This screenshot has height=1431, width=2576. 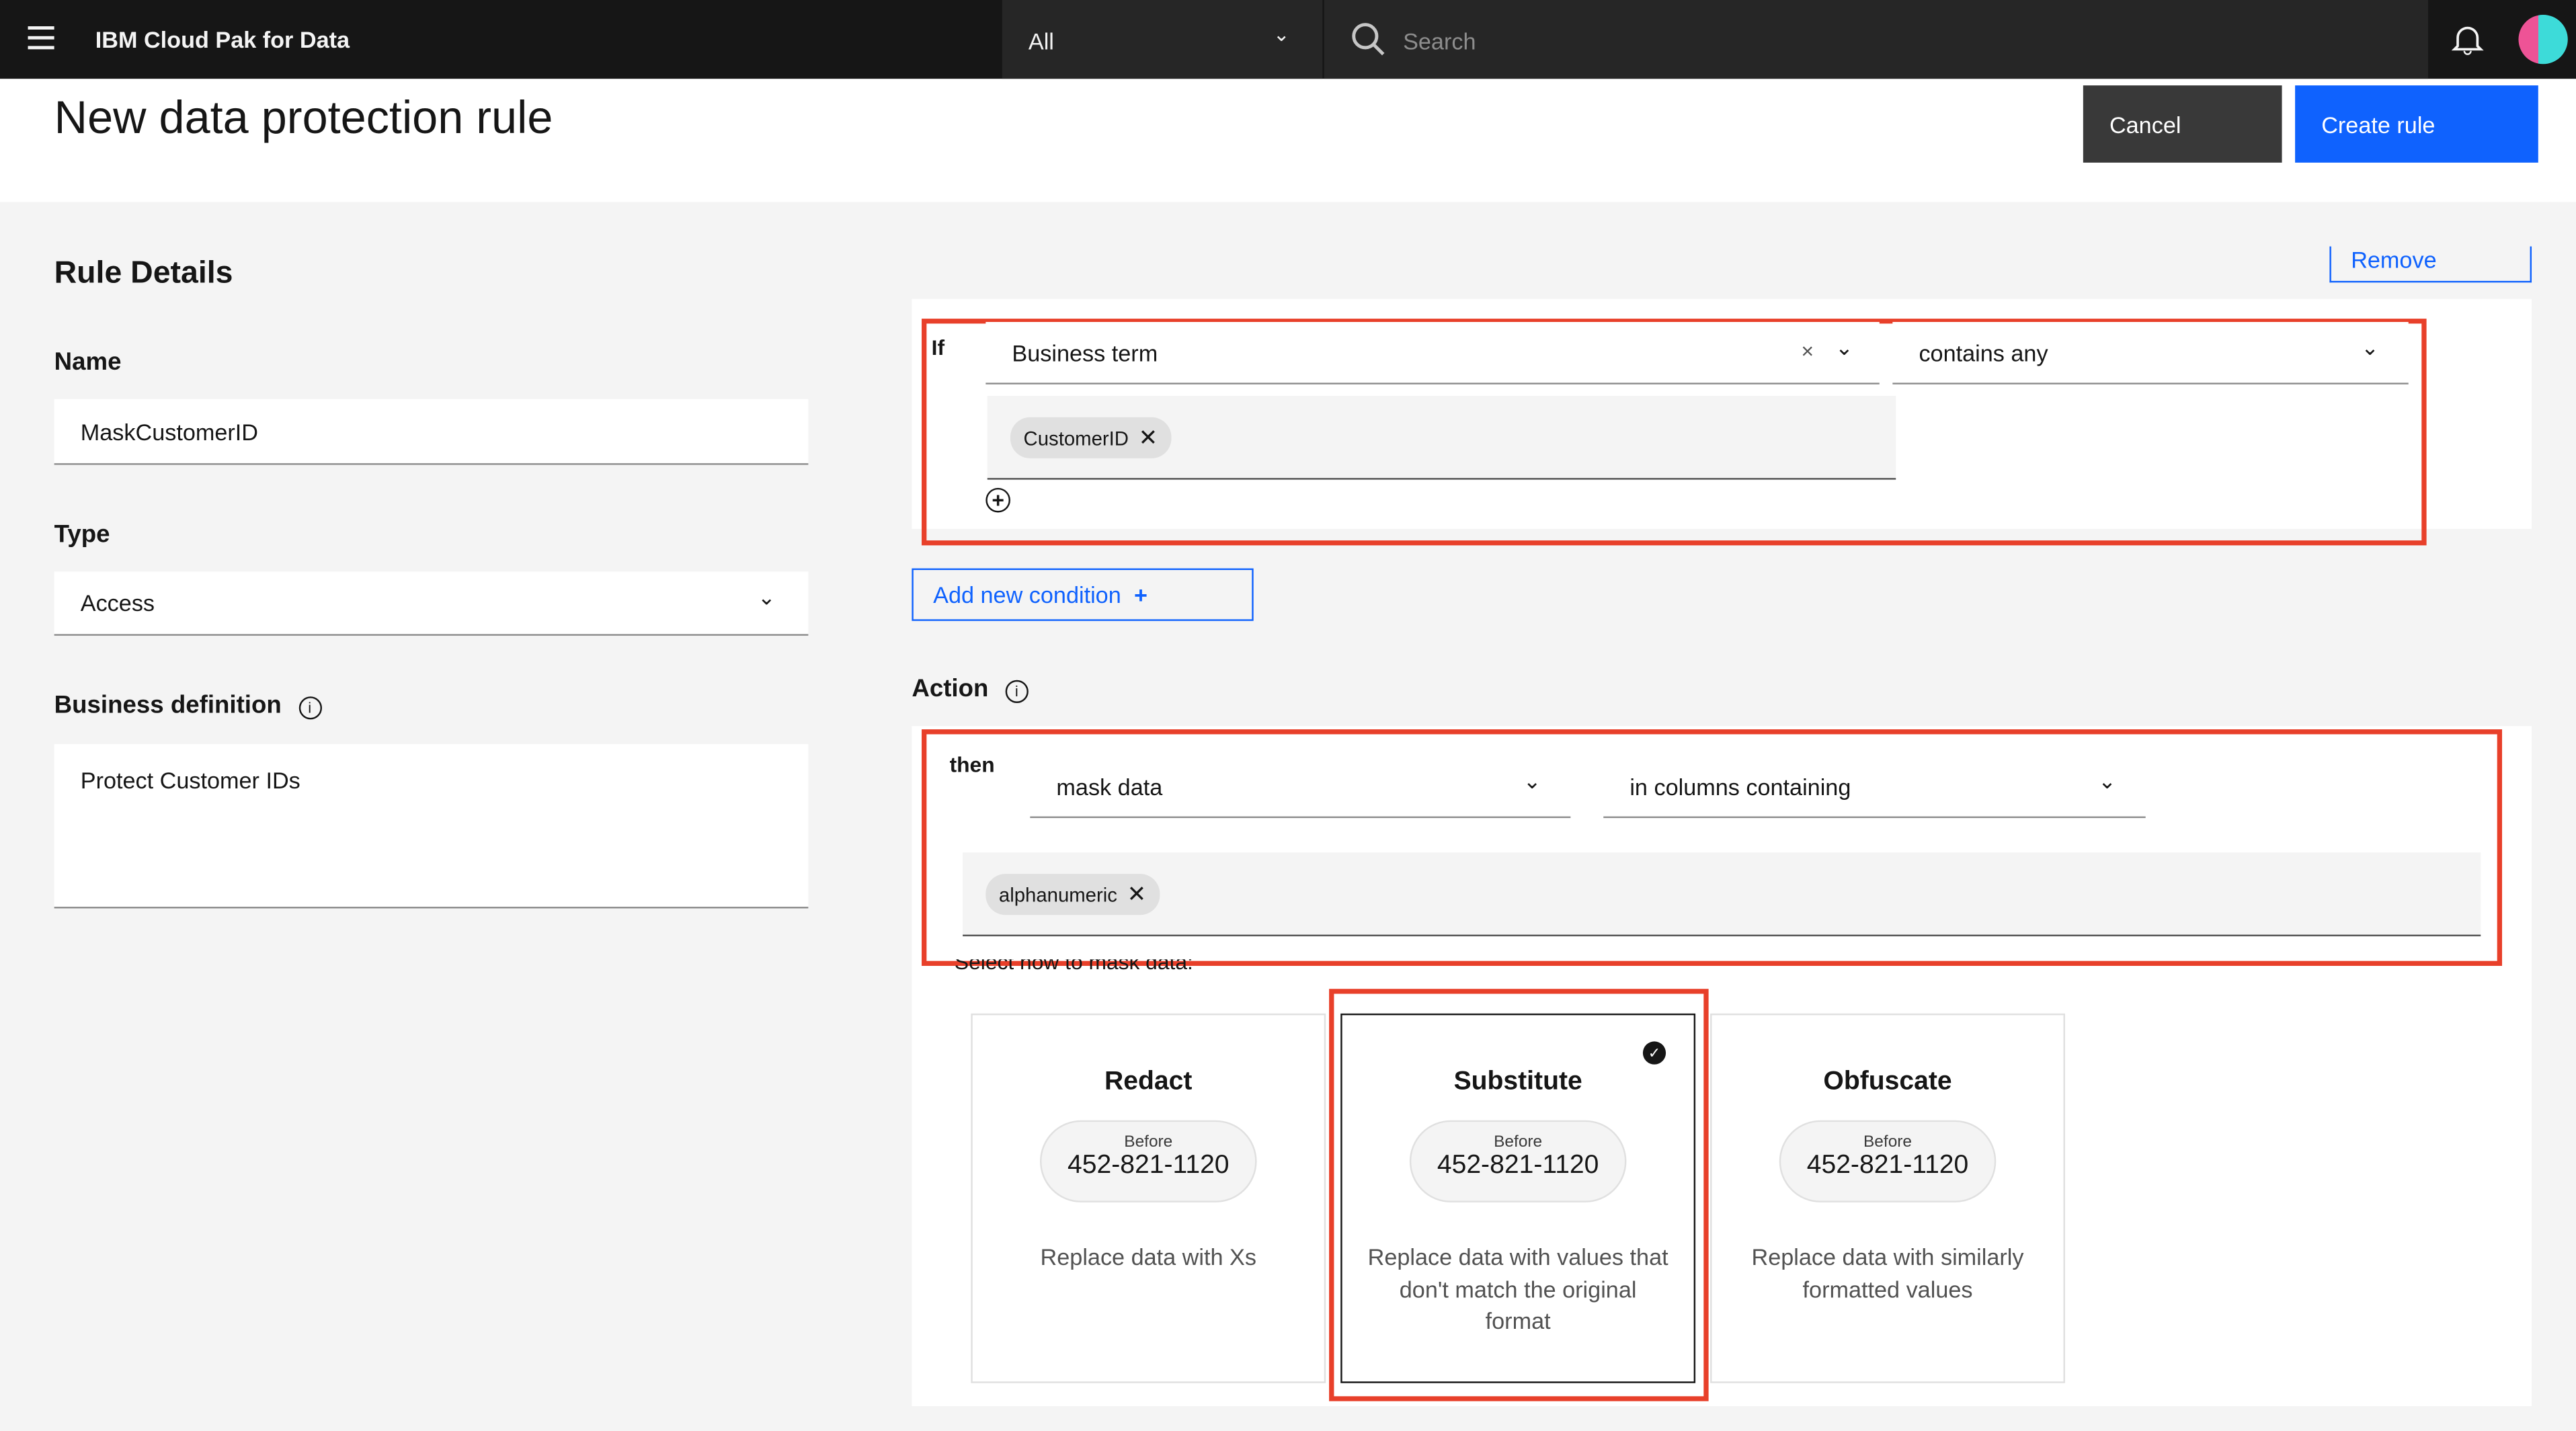 I want to click on page-title: New data protection rule, so click(x=303, y=117).